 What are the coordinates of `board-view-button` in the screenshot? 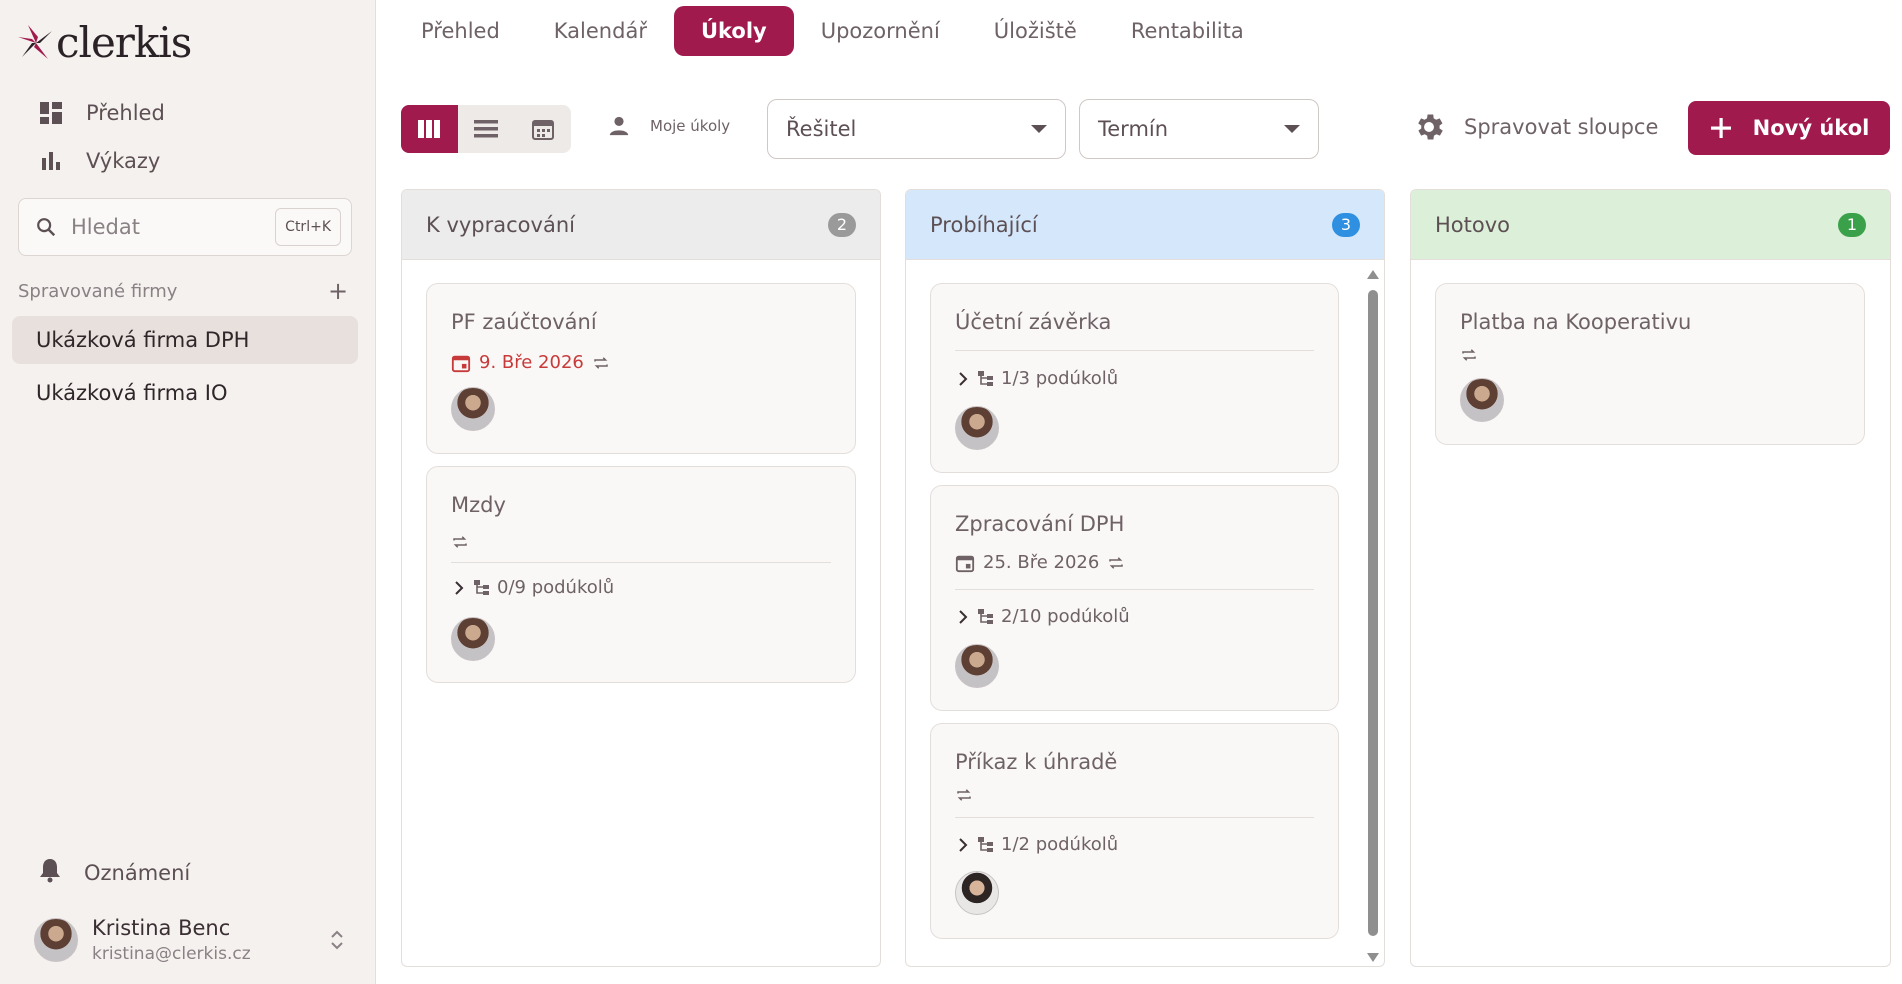 It's located at (429, 129).